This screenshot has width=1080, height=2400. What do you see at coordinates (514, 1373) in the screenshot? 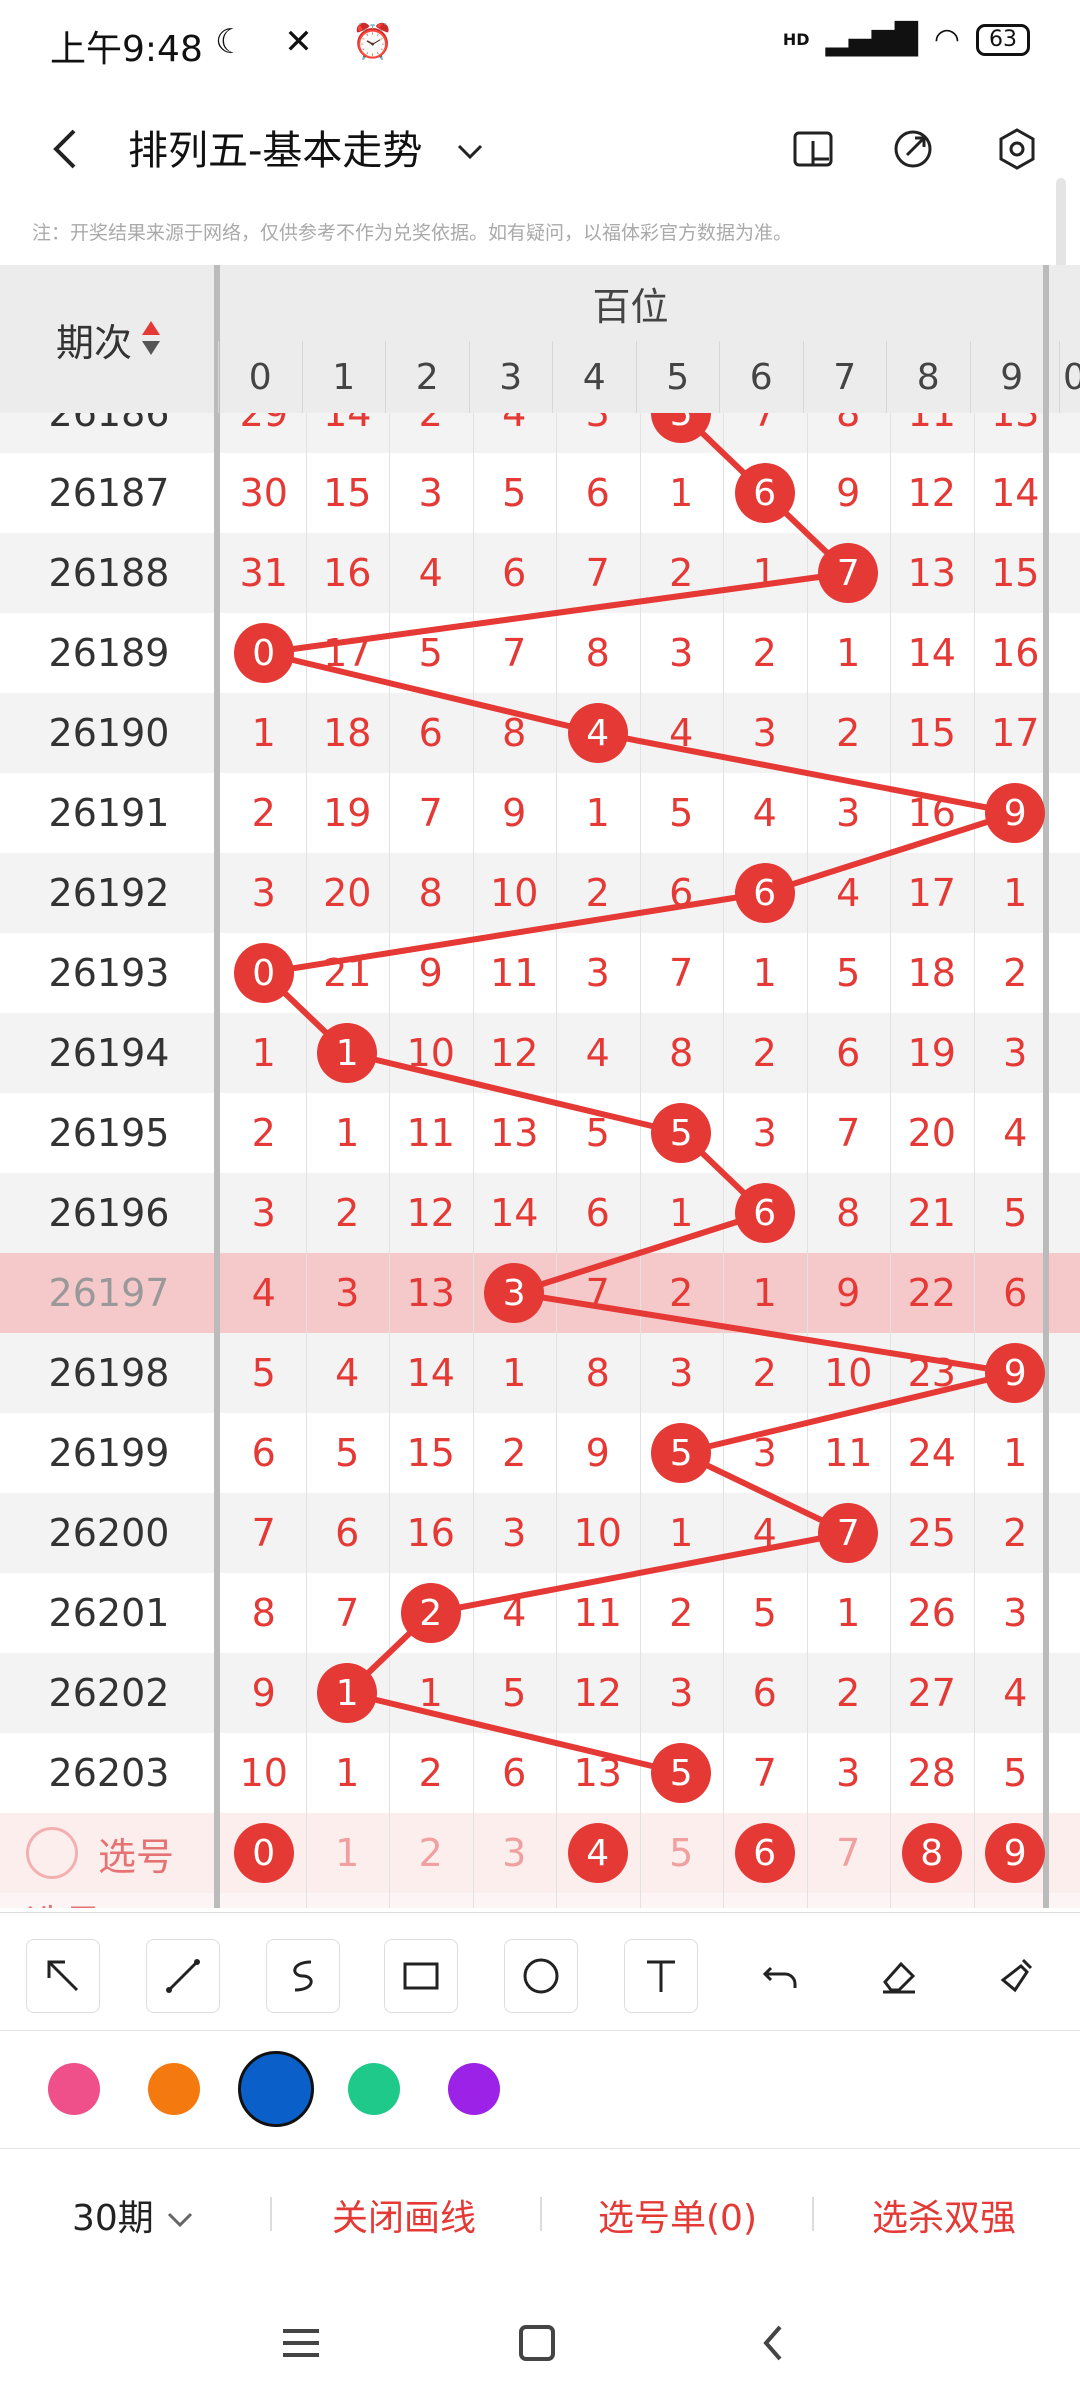
I see `omission-value: 1` at bounding box center [514, 1373].